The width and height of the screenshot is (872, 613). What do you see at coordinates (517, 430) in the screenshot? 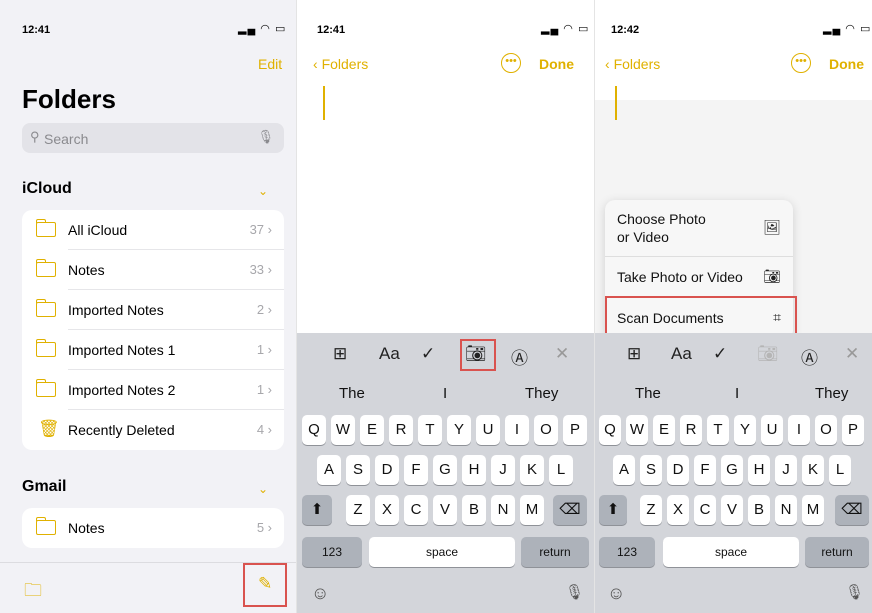
I see `key: I` at bounding box center [517, 430].